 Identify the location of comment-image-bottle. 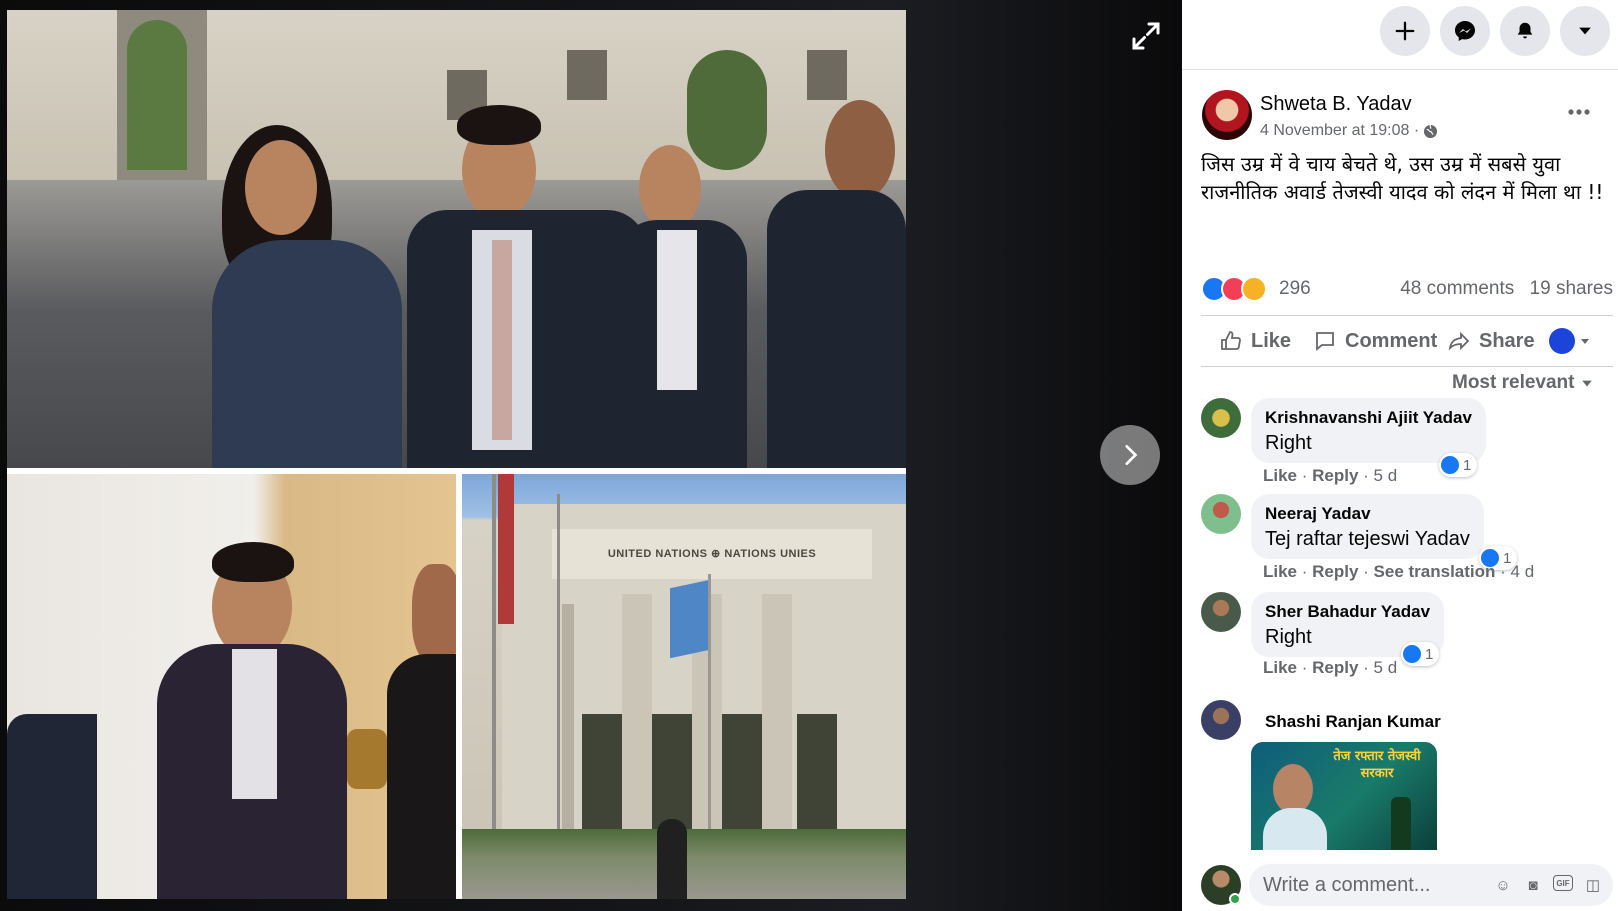
(1401, 823).